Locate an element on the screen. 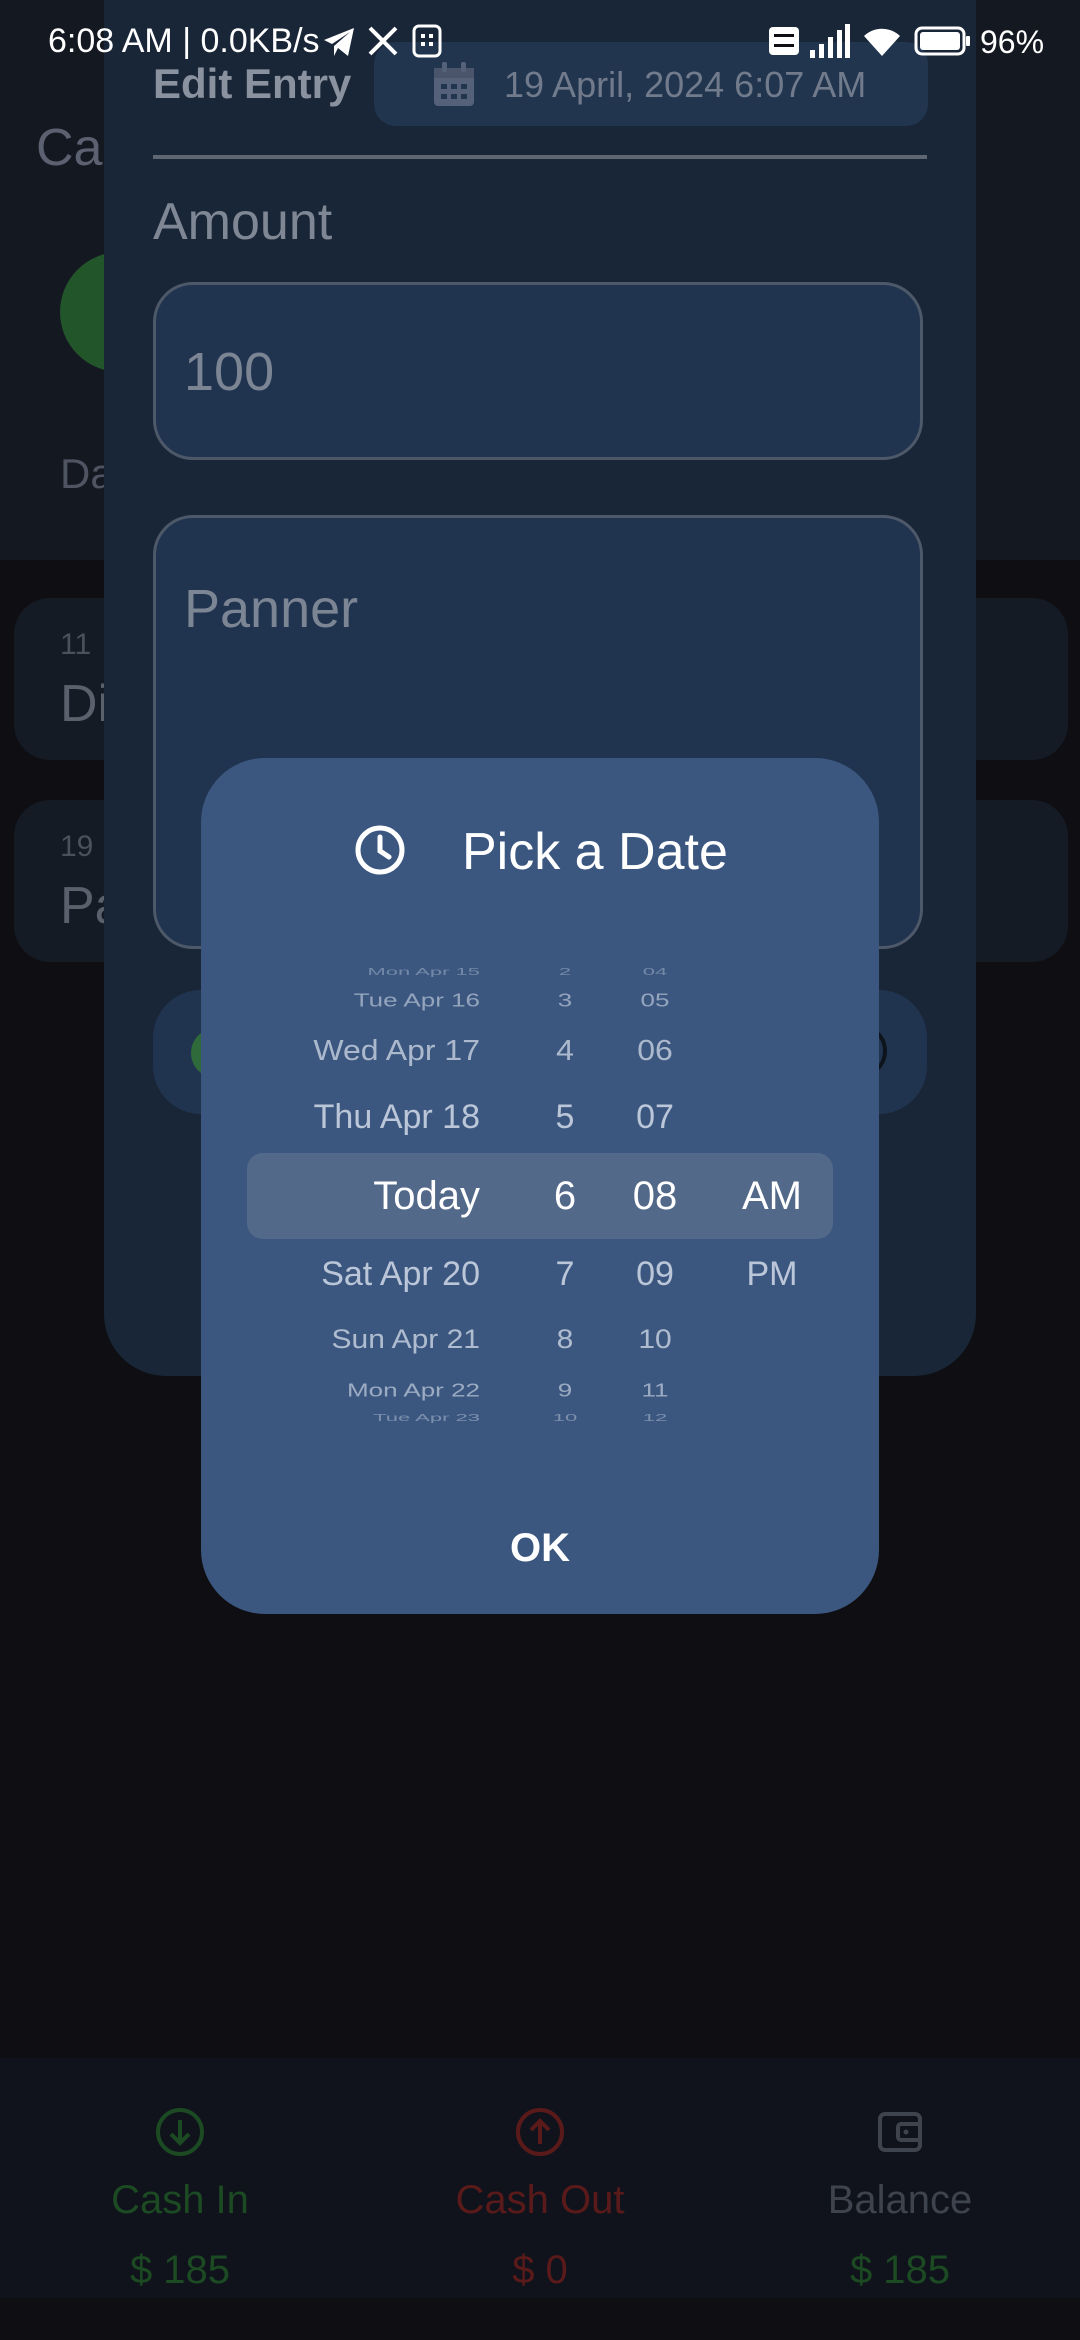 The image size is (1080, 2340). minute-option: 05 is located at coordinates (655, 1000).